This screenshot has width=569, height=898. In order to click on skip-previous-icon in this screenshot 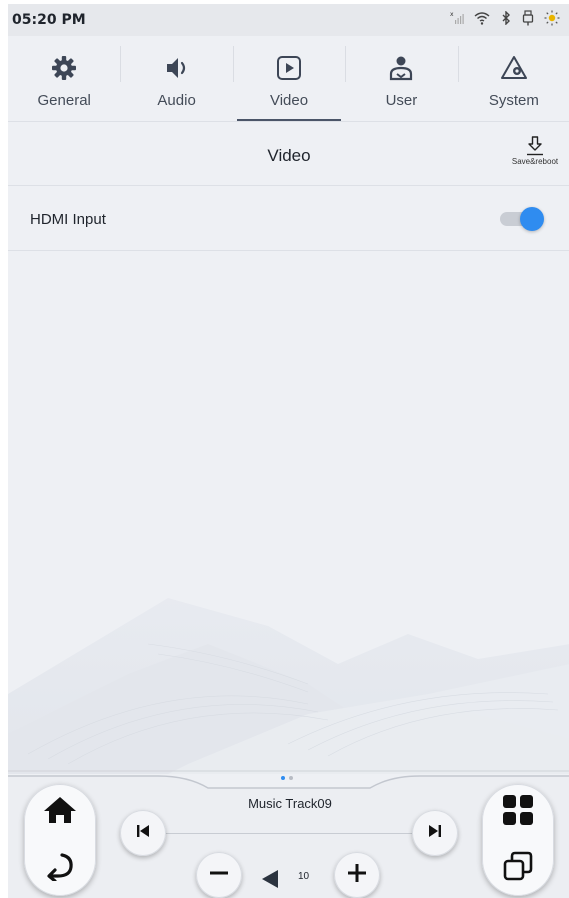, I will do `click(143, 833)`.